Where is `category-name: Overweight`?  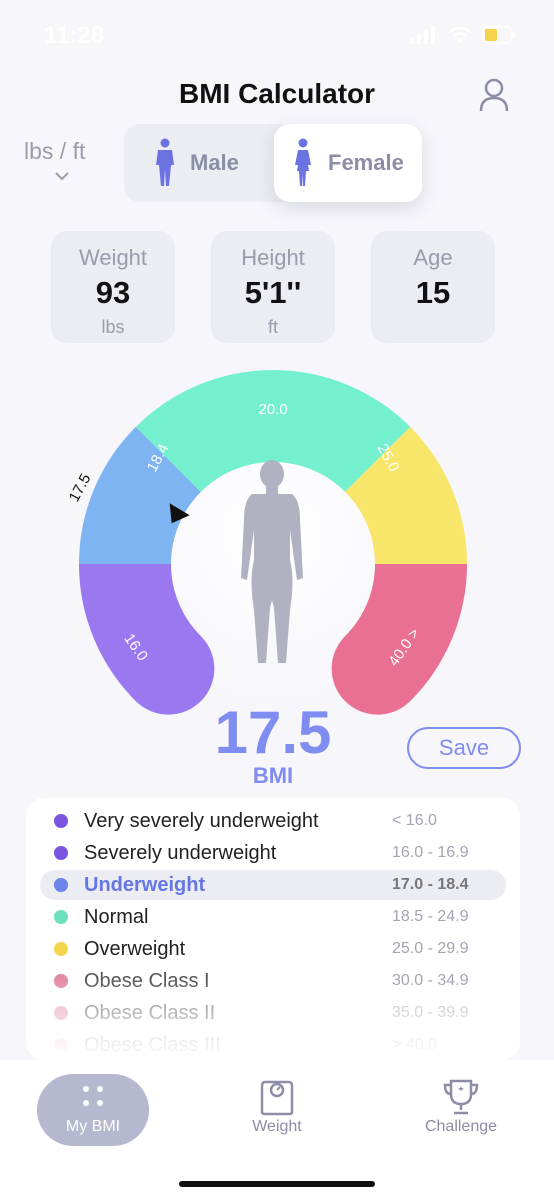
category-name: Overweight is located at coordinates (135, 948).